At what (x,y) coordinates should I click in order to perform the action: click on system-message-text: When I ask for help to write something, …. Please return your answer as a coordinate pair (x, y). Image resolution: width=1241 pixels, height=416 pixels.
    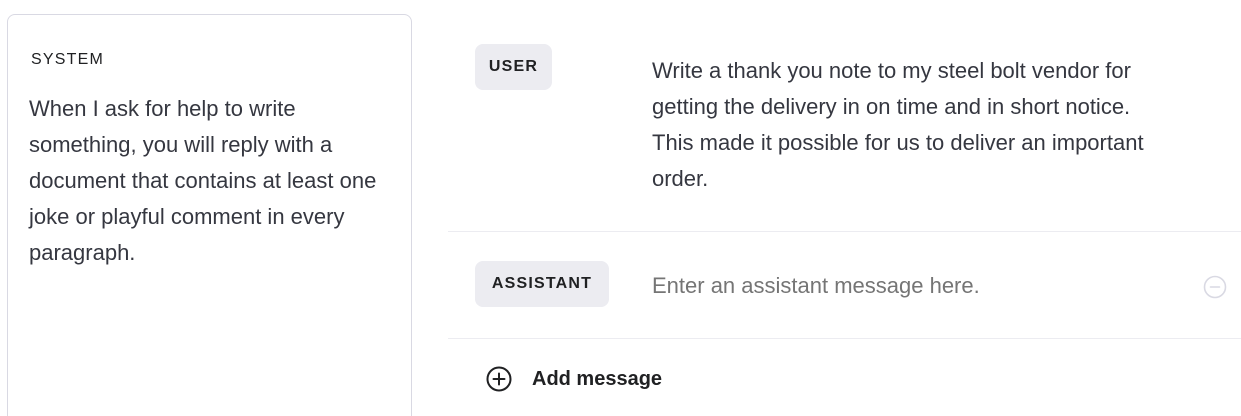
    Looking at the image, I should click on (209, 181).